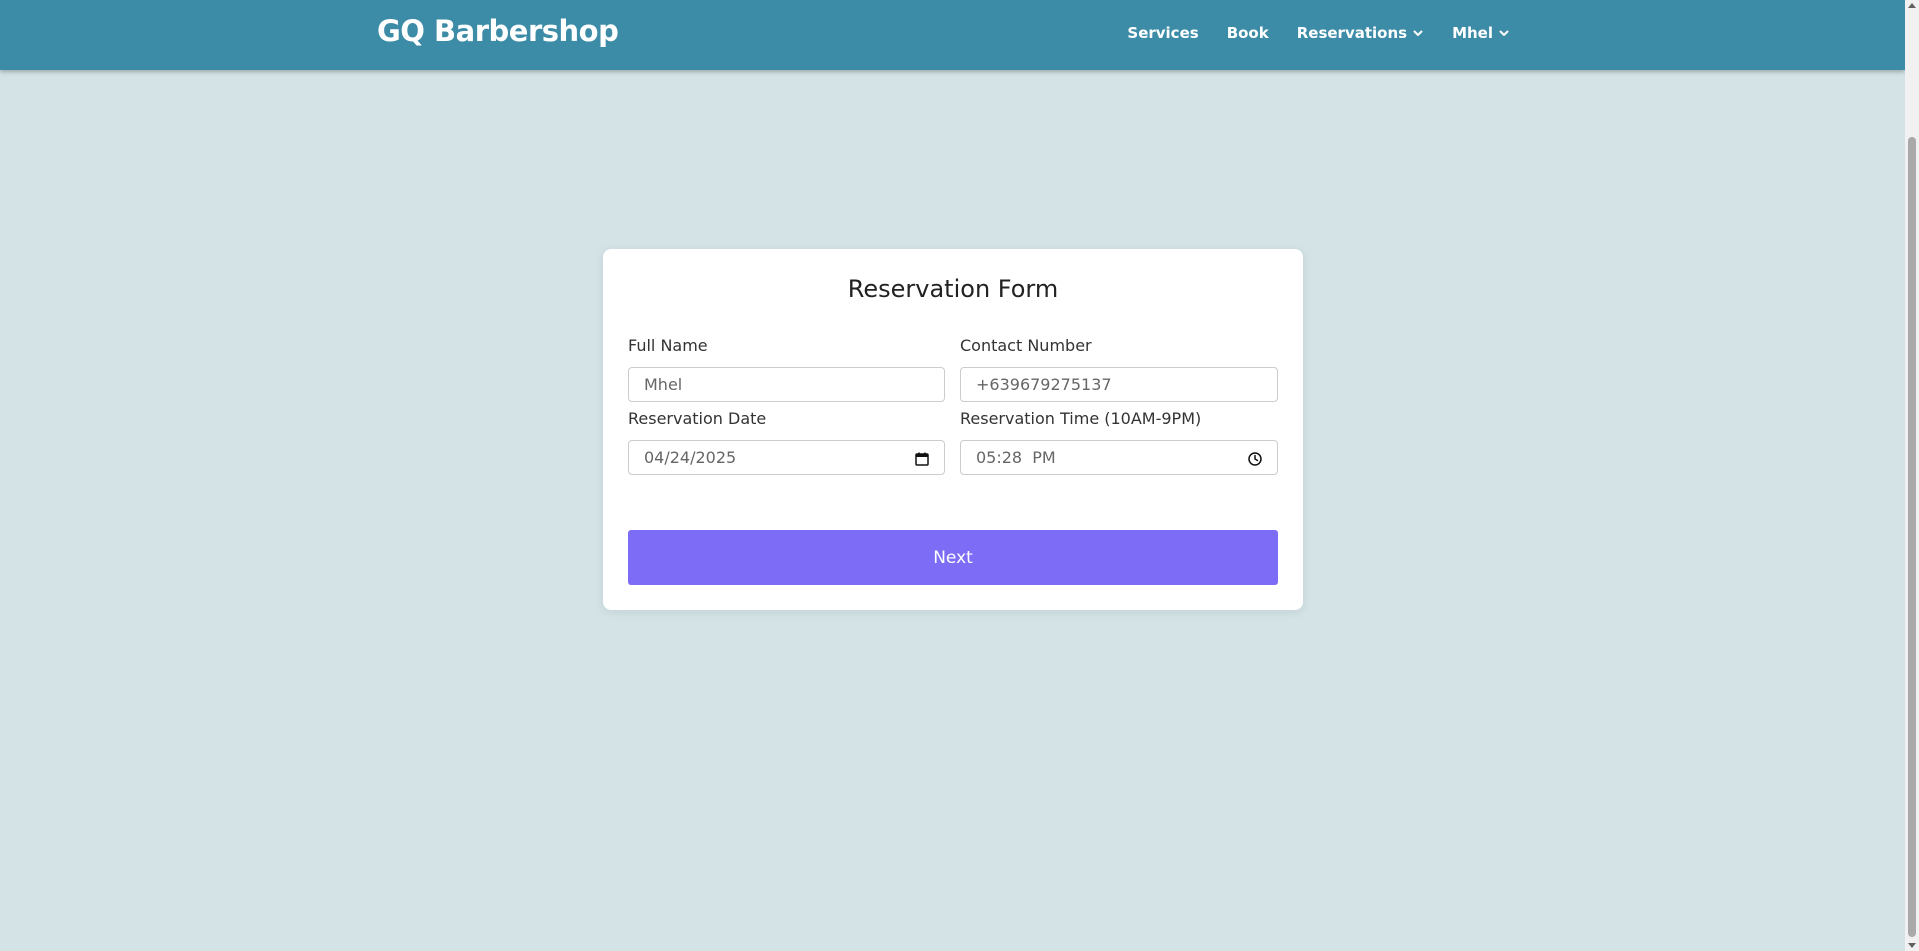  What do you see at coordinates (498, 31) in the screenshot?
I see `brand-logo: GQ Barbershop` at bounding box center [498, 31].